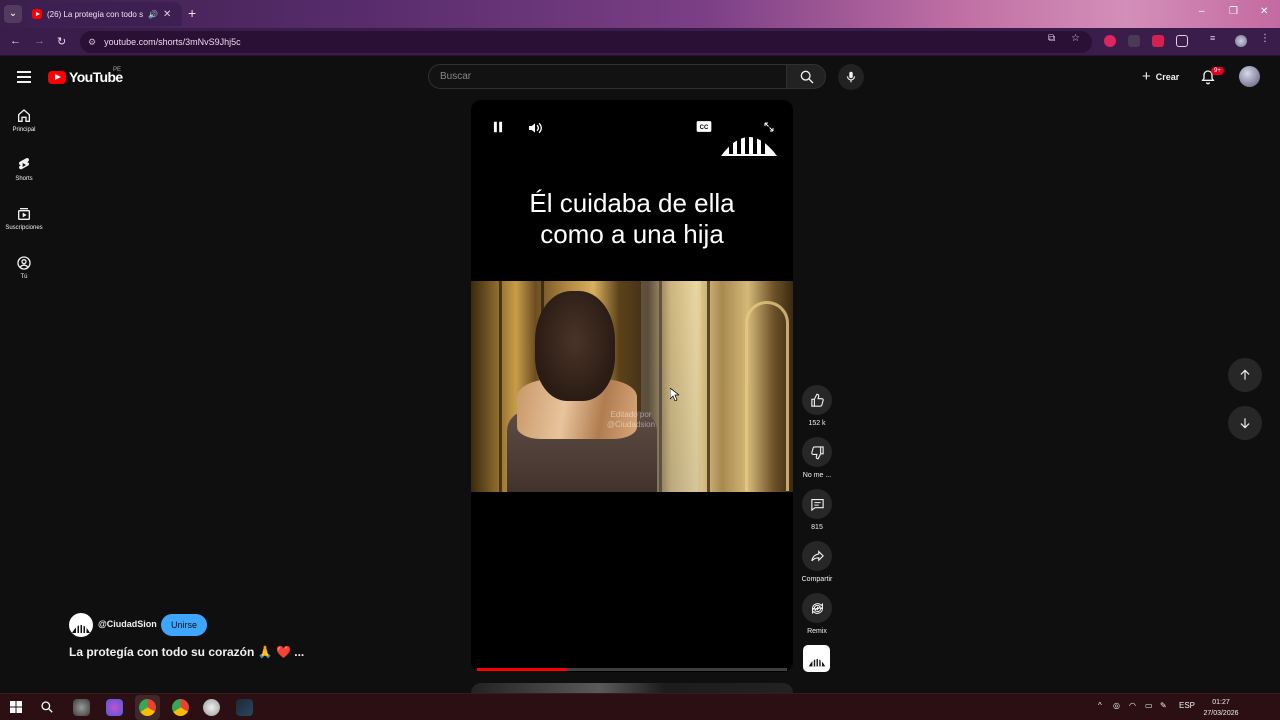  Describe the element at coordinates (57, 77) in the screenshot. I see `youtube-play-logo-icon` at that location.